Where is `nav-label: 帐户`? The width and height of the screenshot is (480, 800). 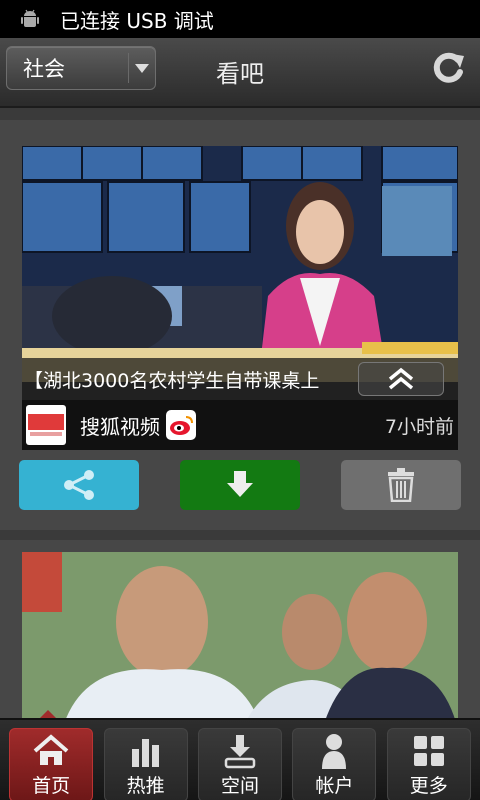 nav-label: 帐户 is located at coordinates (334, 786).